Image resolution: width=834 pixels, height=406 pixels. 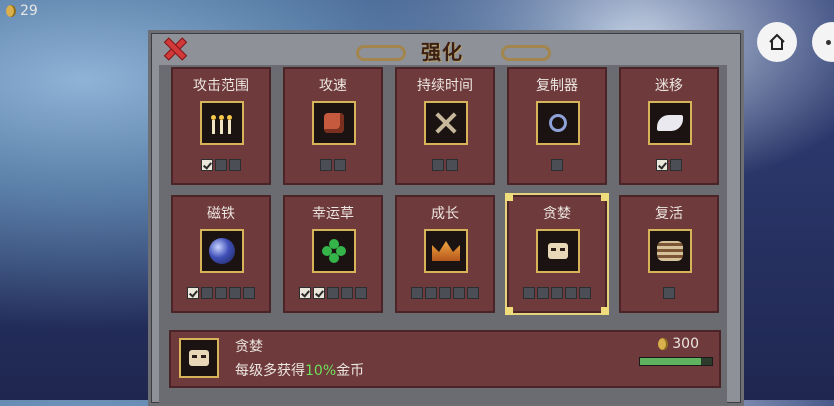 What do you see at coordinates (669, 214) in the screenshot?
I see `card-label: 复活` at bounding box center [669, 214].